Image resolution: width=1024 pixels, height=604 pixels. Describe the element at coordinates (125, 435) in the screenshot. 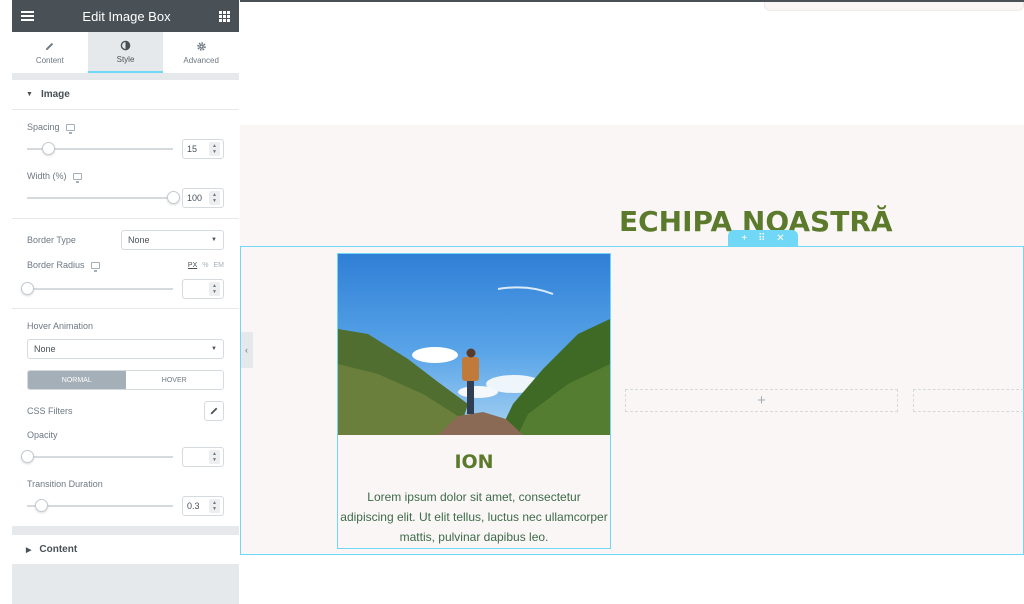

I see `opacity-label-row: Opacity` at that location.